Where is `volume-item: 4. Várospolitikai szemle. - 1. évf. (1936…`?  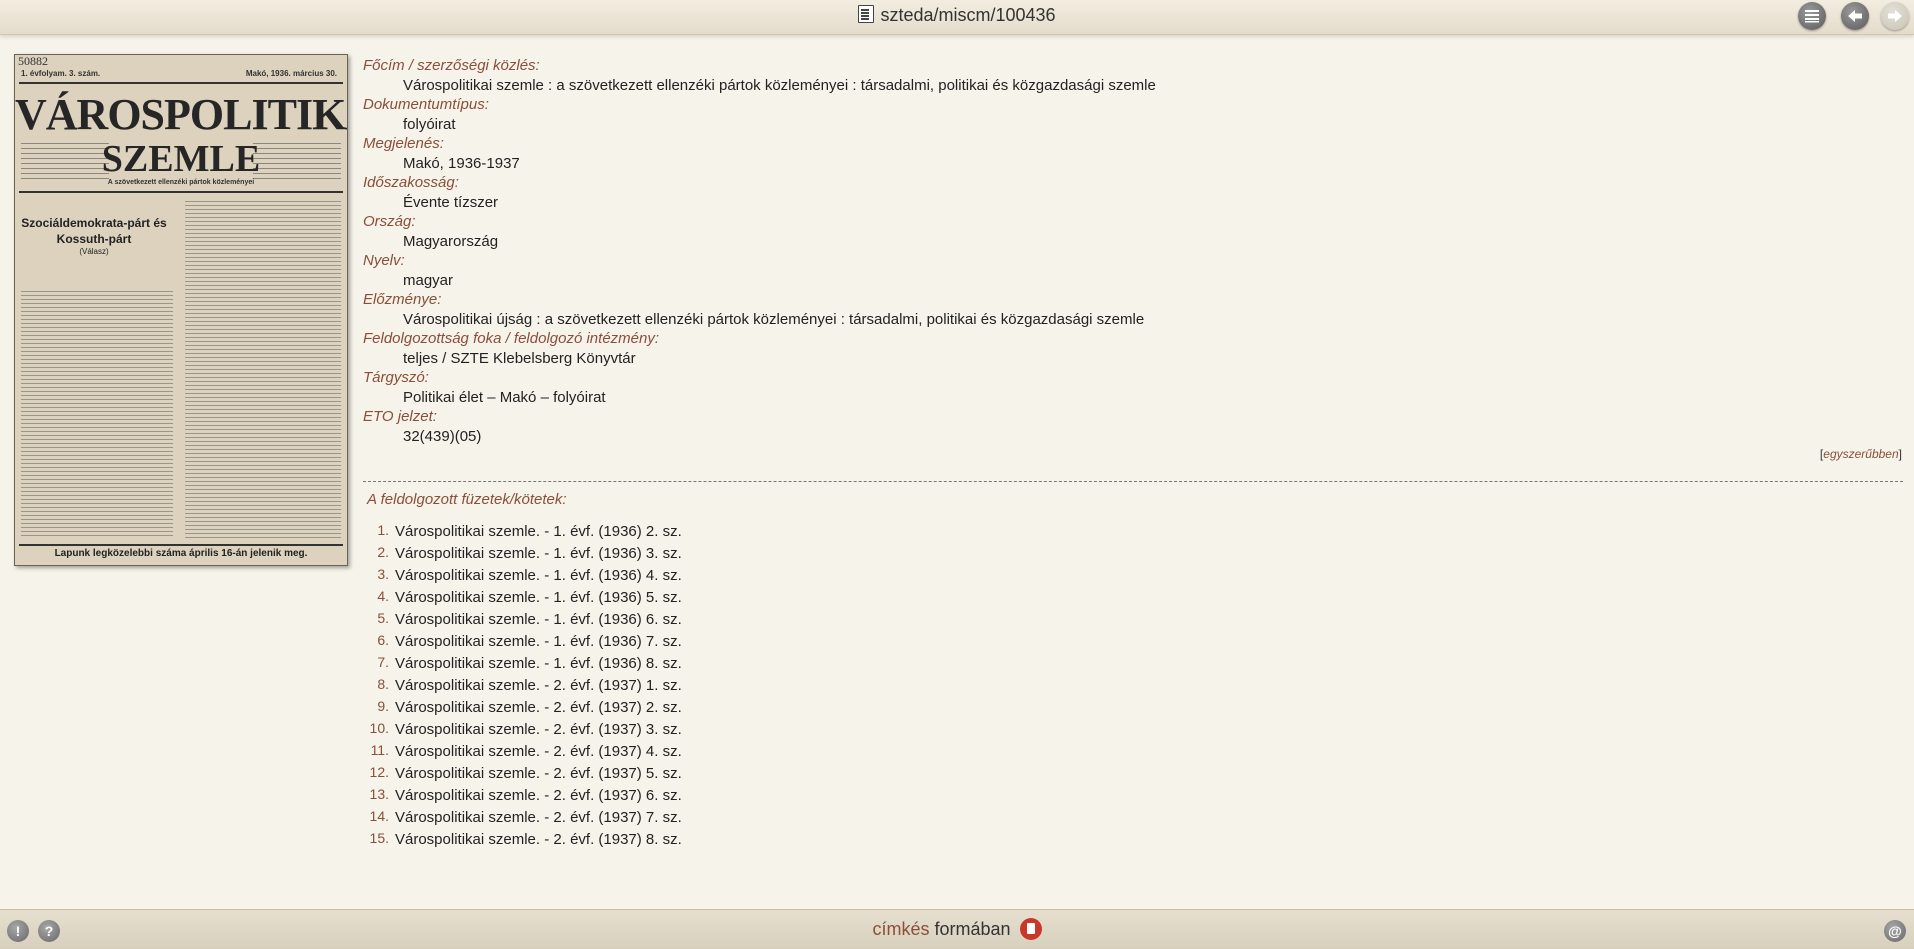
volume-item: 4. Várospolitikai szemle. - 1. évf. (1936… is located at coordinates (523, 598).